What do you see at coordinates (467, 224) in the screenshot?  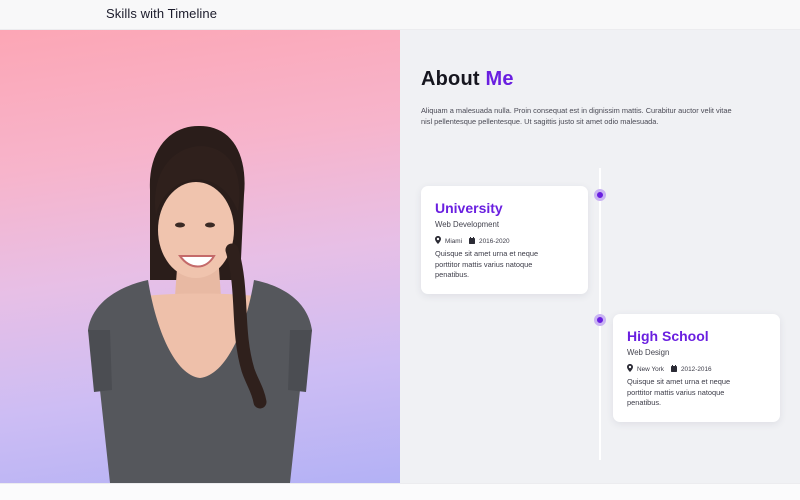 I see `card-subtitle: Web Development` at bounding box center [467, 224].